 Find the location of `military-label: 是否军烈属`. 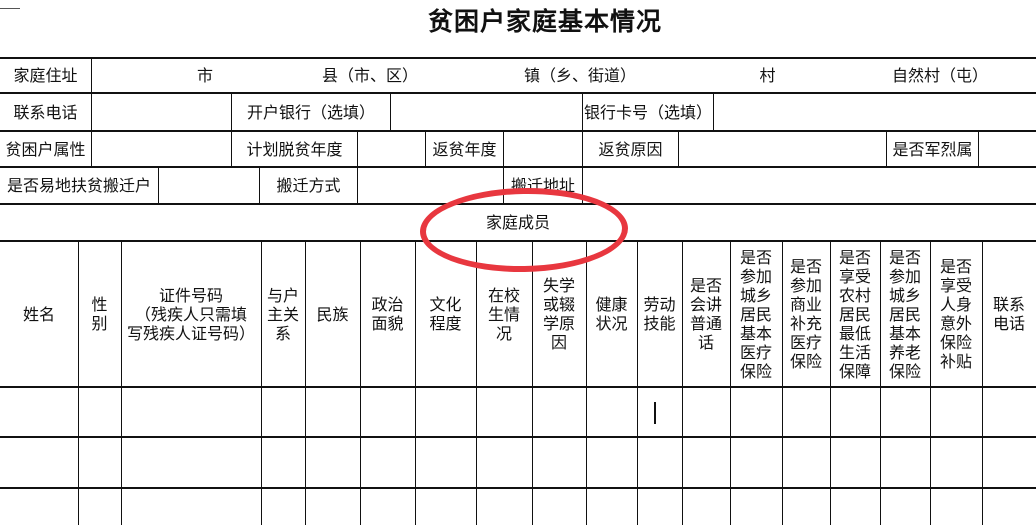

military-label: 是否军烈属 is located at coordinates (932, 149).